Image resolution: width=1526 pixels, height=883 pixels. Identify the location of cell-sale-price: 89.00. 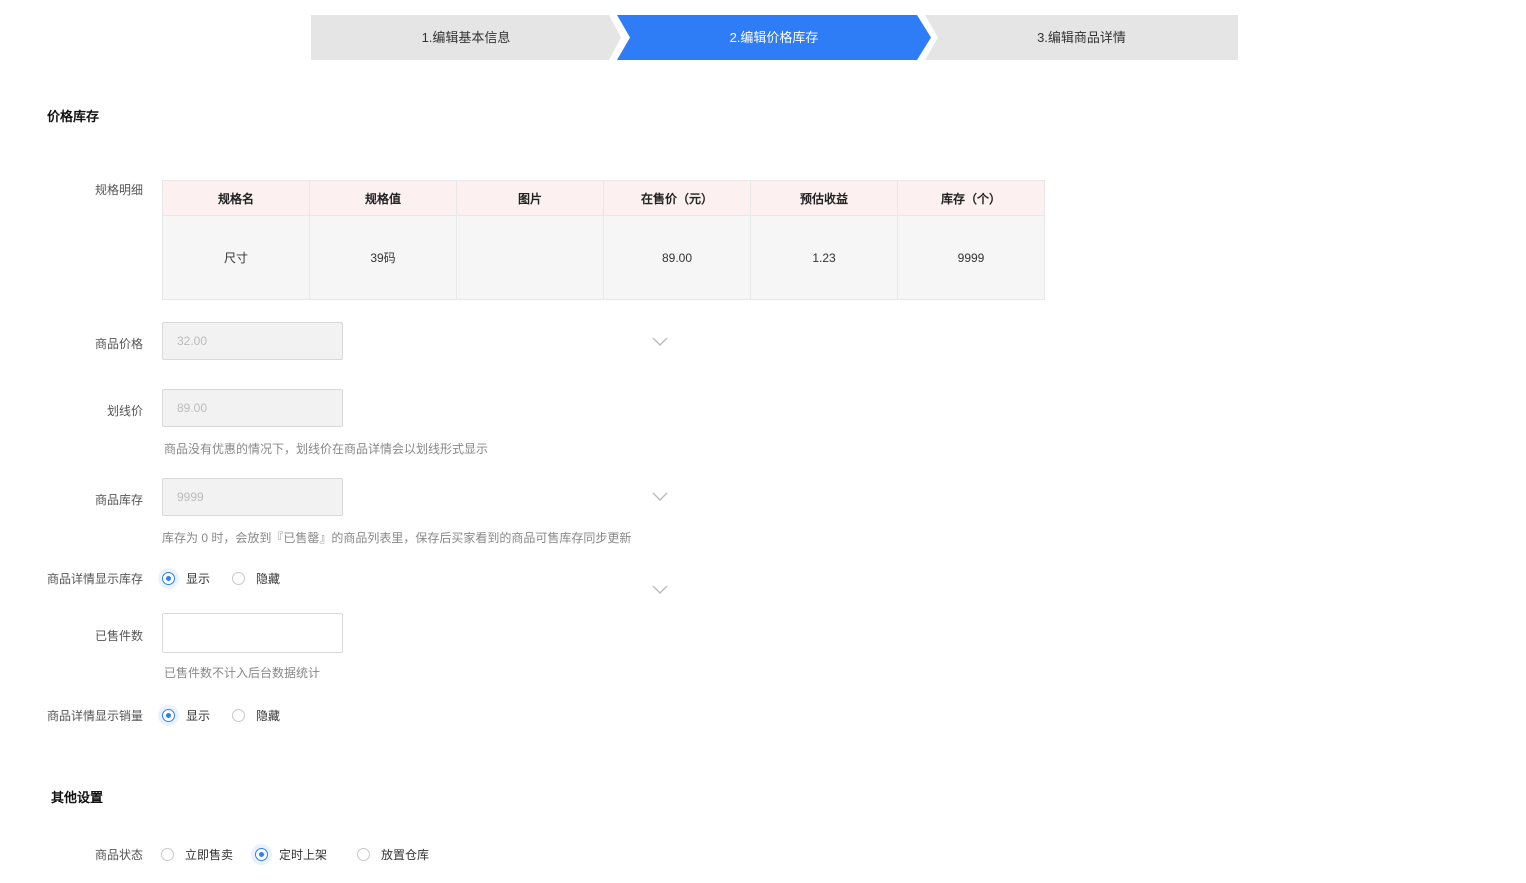
(677, 257).